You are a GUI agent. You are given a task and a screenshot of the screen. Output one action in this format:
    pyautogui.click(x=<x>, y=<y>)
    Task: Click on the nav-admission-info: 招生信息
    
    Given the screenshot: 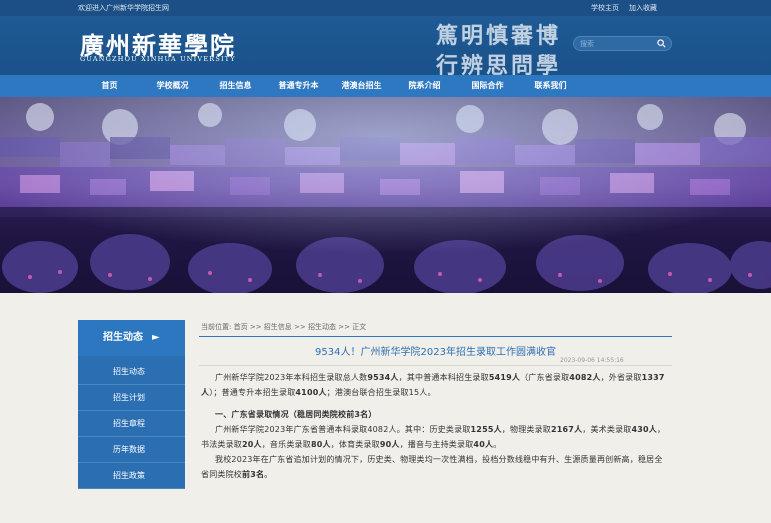 What is the action you would take?
    pyautogui.click(x=235, y=86)
    